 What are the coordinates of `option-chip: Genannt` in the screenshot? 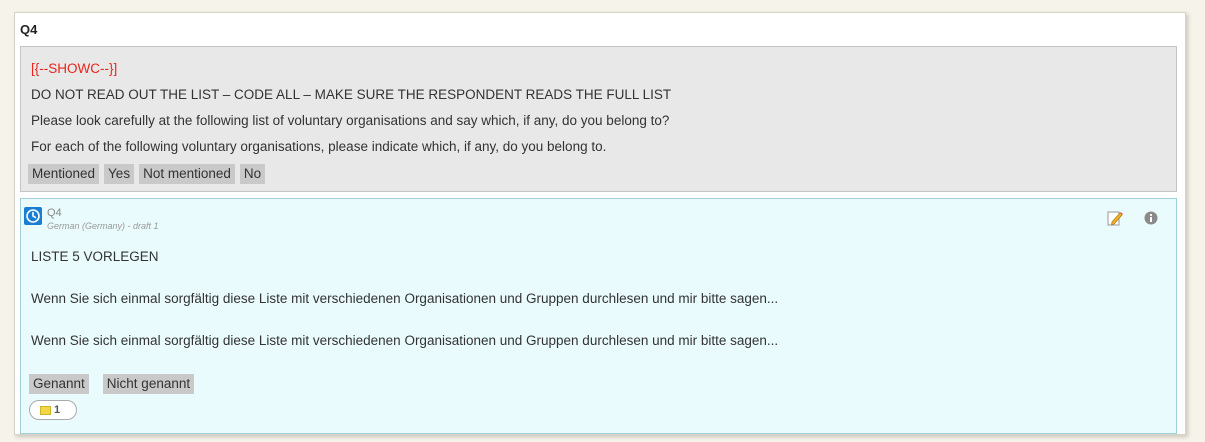 It's located at (59, 384).